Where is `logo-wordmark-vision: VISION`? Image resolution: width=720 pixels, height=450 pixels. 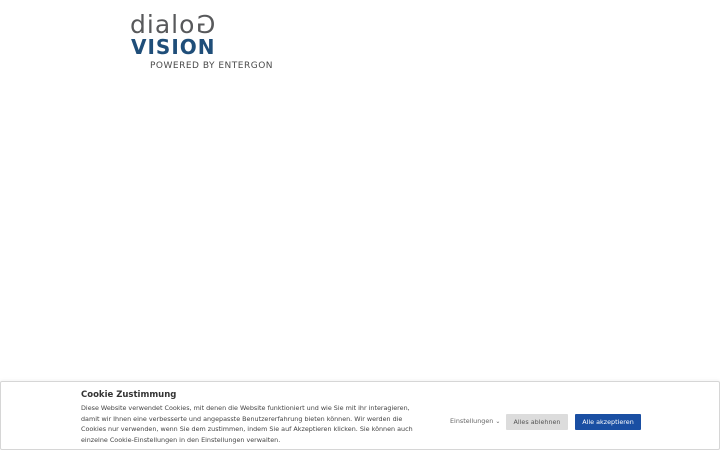
logo-wordmark-vision: VISION is located at coordinates (173, 47).